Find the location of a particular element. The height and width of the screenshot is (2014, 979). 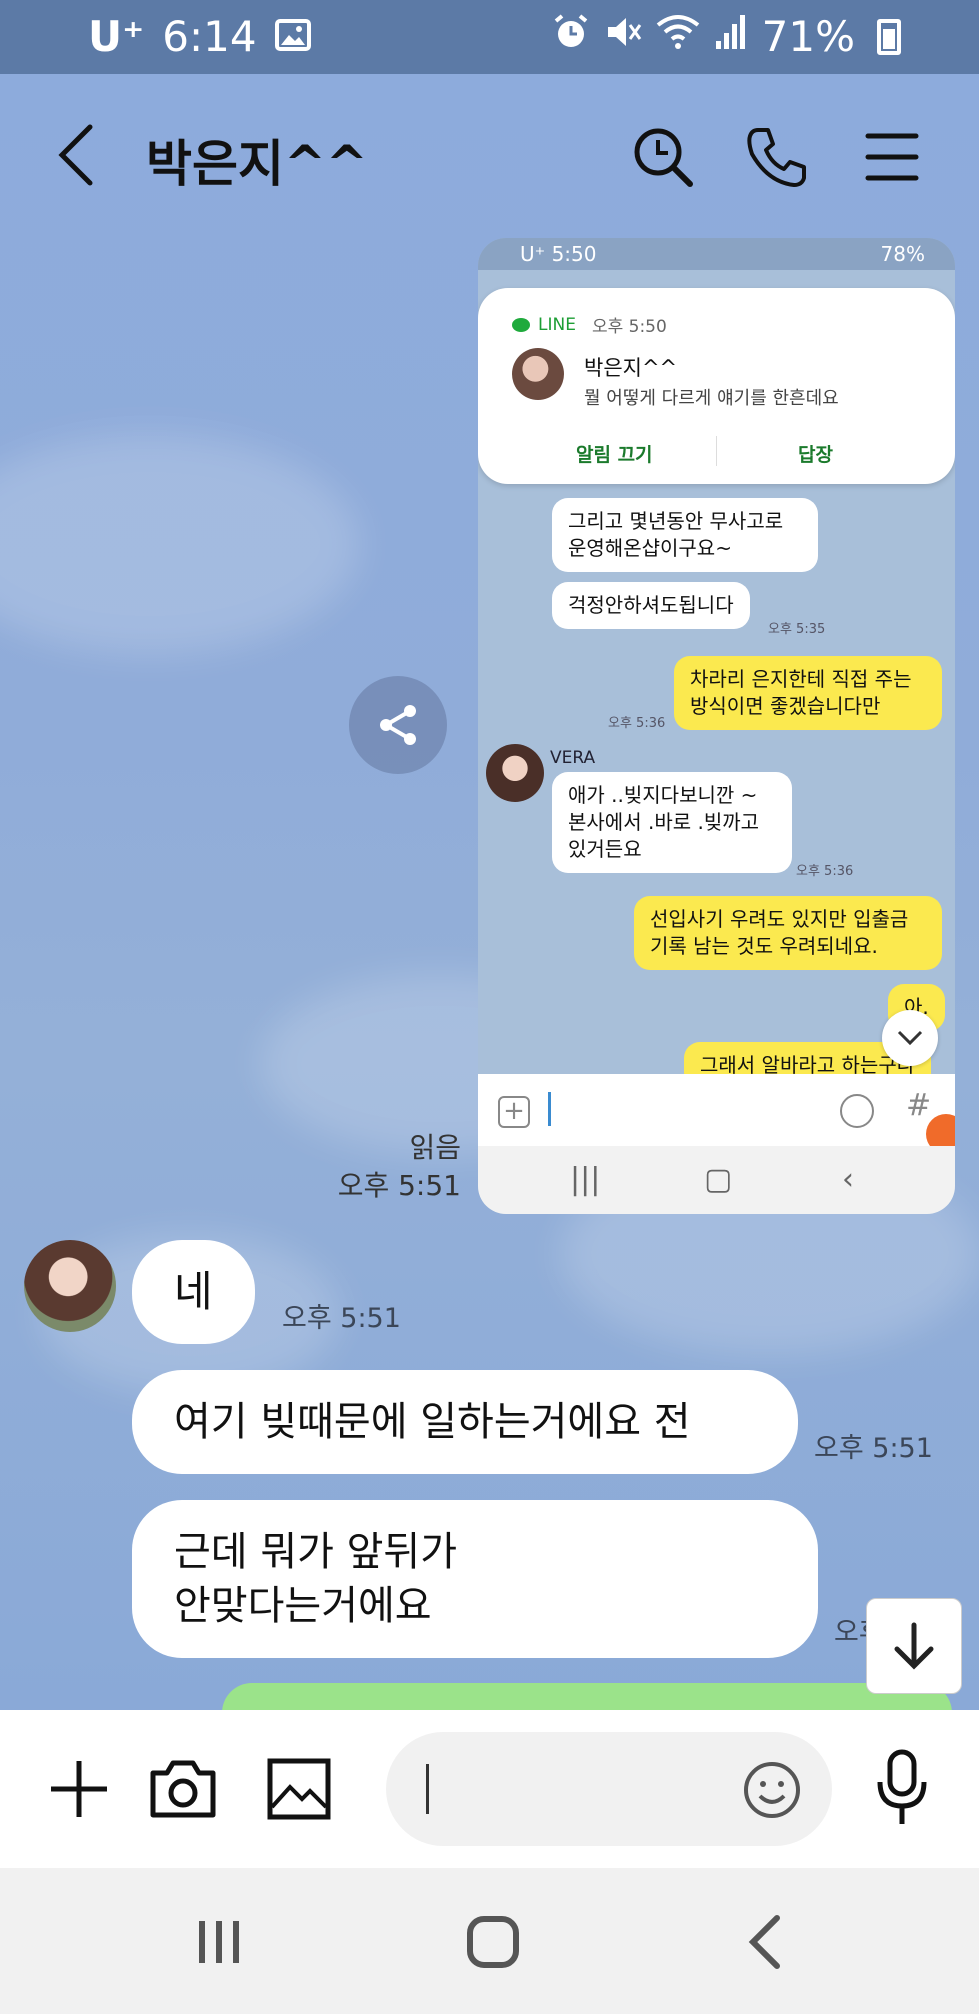

status-right: 71% is located at coordinates (726, 36).